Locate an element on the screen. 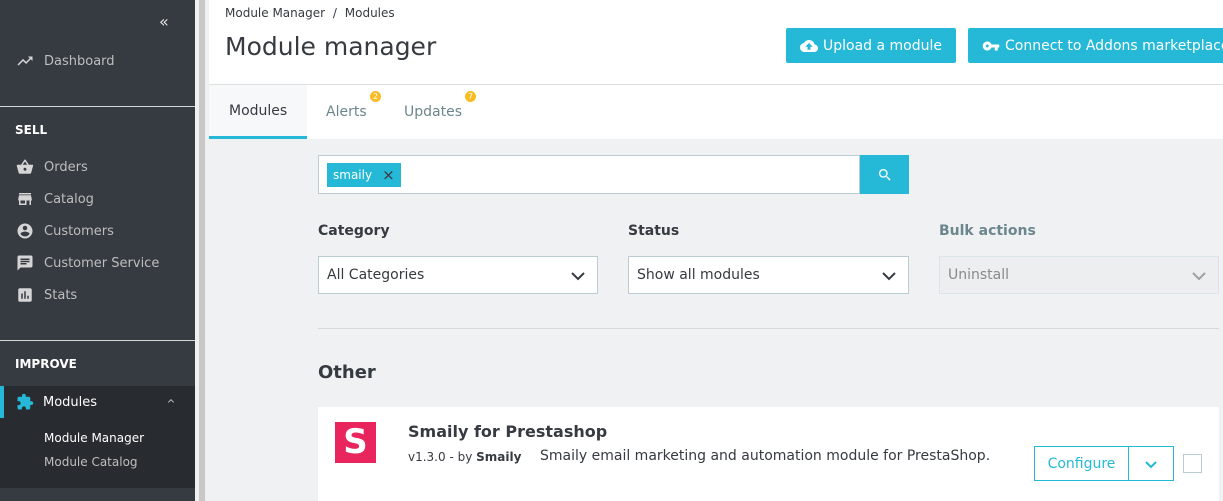 Image resolution: width=1223 pixels, height=501 pixels. module-logo: S is located at coordinates (355, 442).